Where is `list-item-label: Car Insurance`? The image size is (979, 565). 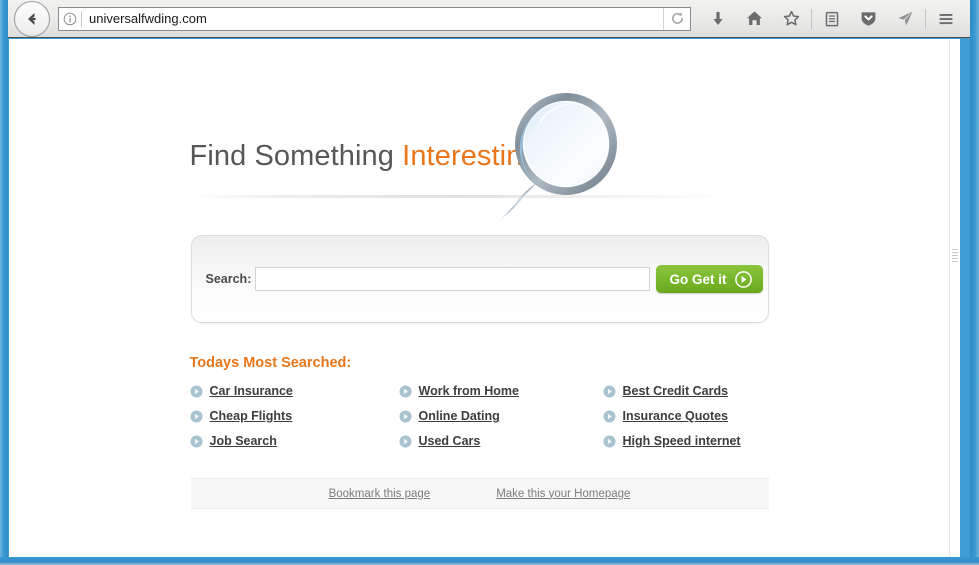
list-item-label: Car Insurance is located at coordinates (251, 391).